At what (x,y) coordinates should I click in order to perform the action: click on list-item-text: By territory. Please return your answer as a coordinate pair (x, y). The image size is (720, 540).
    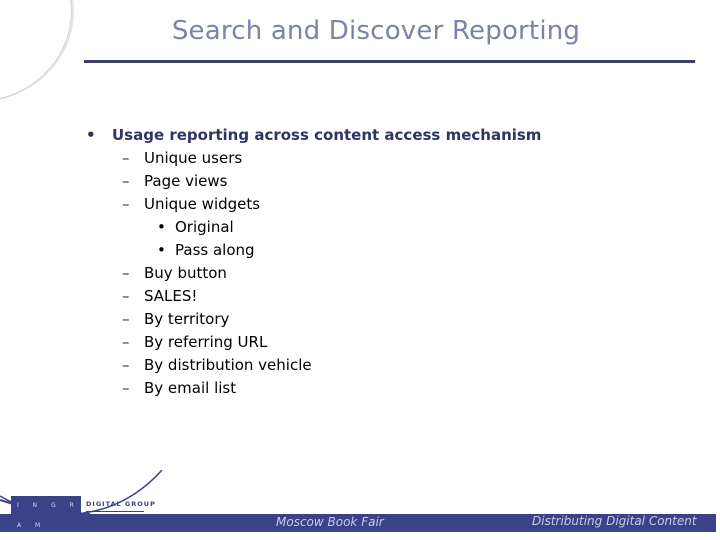
    Looking at the image, I should click on (187, 319).